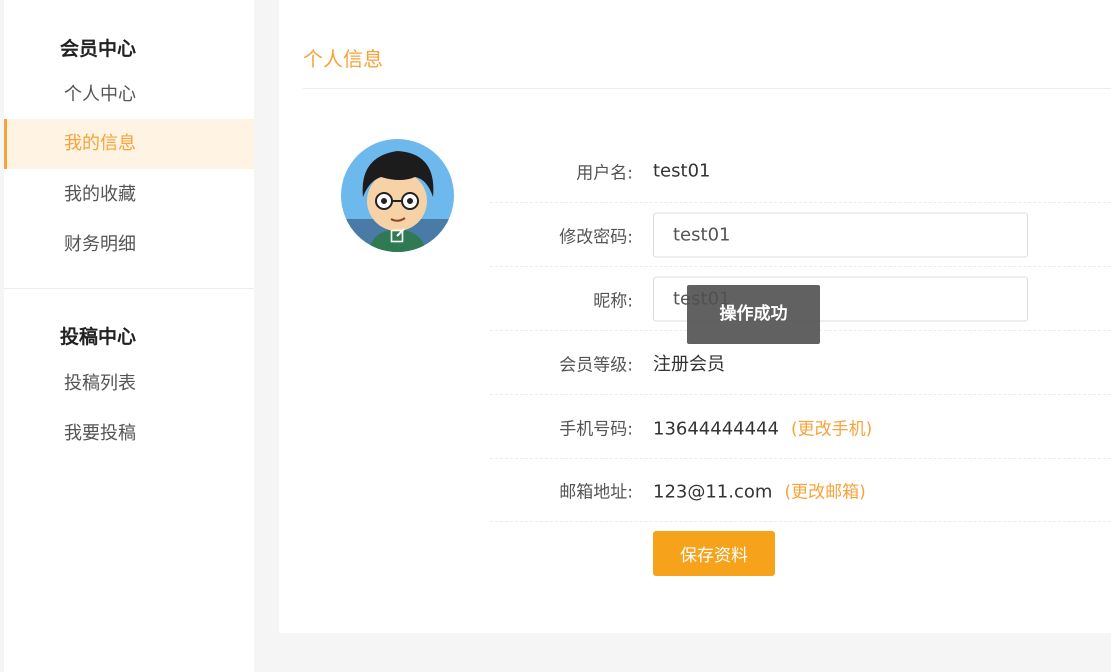 Image resolution: width=1111 pixels, height=672 pixels. Describe the element at coordinates (753, 314) in the screenshot. I see `success-toast: 操作成功` at that location.